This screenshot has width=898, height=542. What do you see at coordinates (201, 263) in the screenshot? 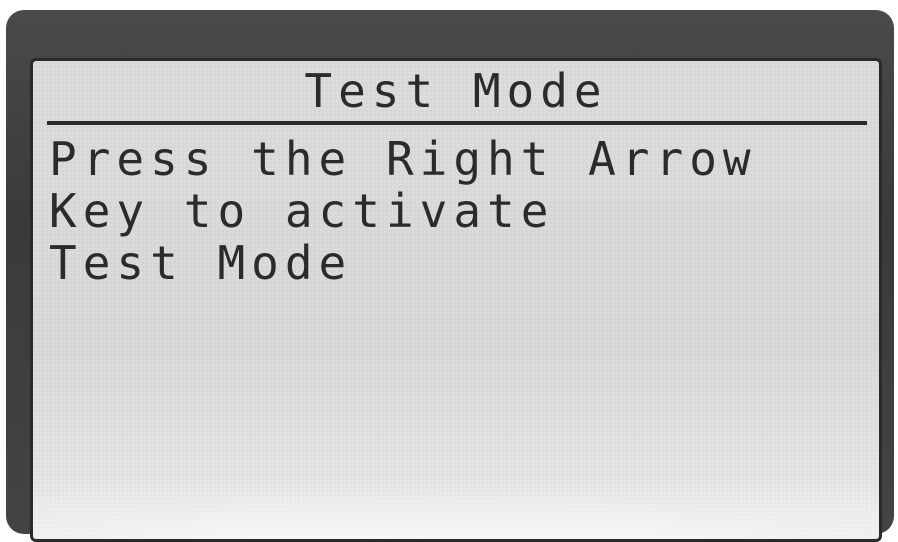
I see `instruction-line-3: Test Mode` at bounding box center [201, 263].